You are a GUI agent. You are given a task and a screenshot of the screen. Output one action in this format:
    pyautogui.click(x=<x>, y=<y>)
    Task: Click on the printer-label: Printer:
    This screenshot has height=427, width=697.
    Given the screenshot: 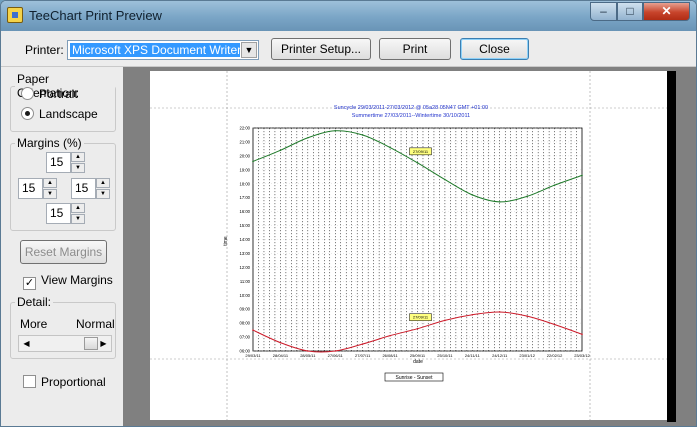 What is the action you would take?
    pyautogui.click(x=44, y=50)
    